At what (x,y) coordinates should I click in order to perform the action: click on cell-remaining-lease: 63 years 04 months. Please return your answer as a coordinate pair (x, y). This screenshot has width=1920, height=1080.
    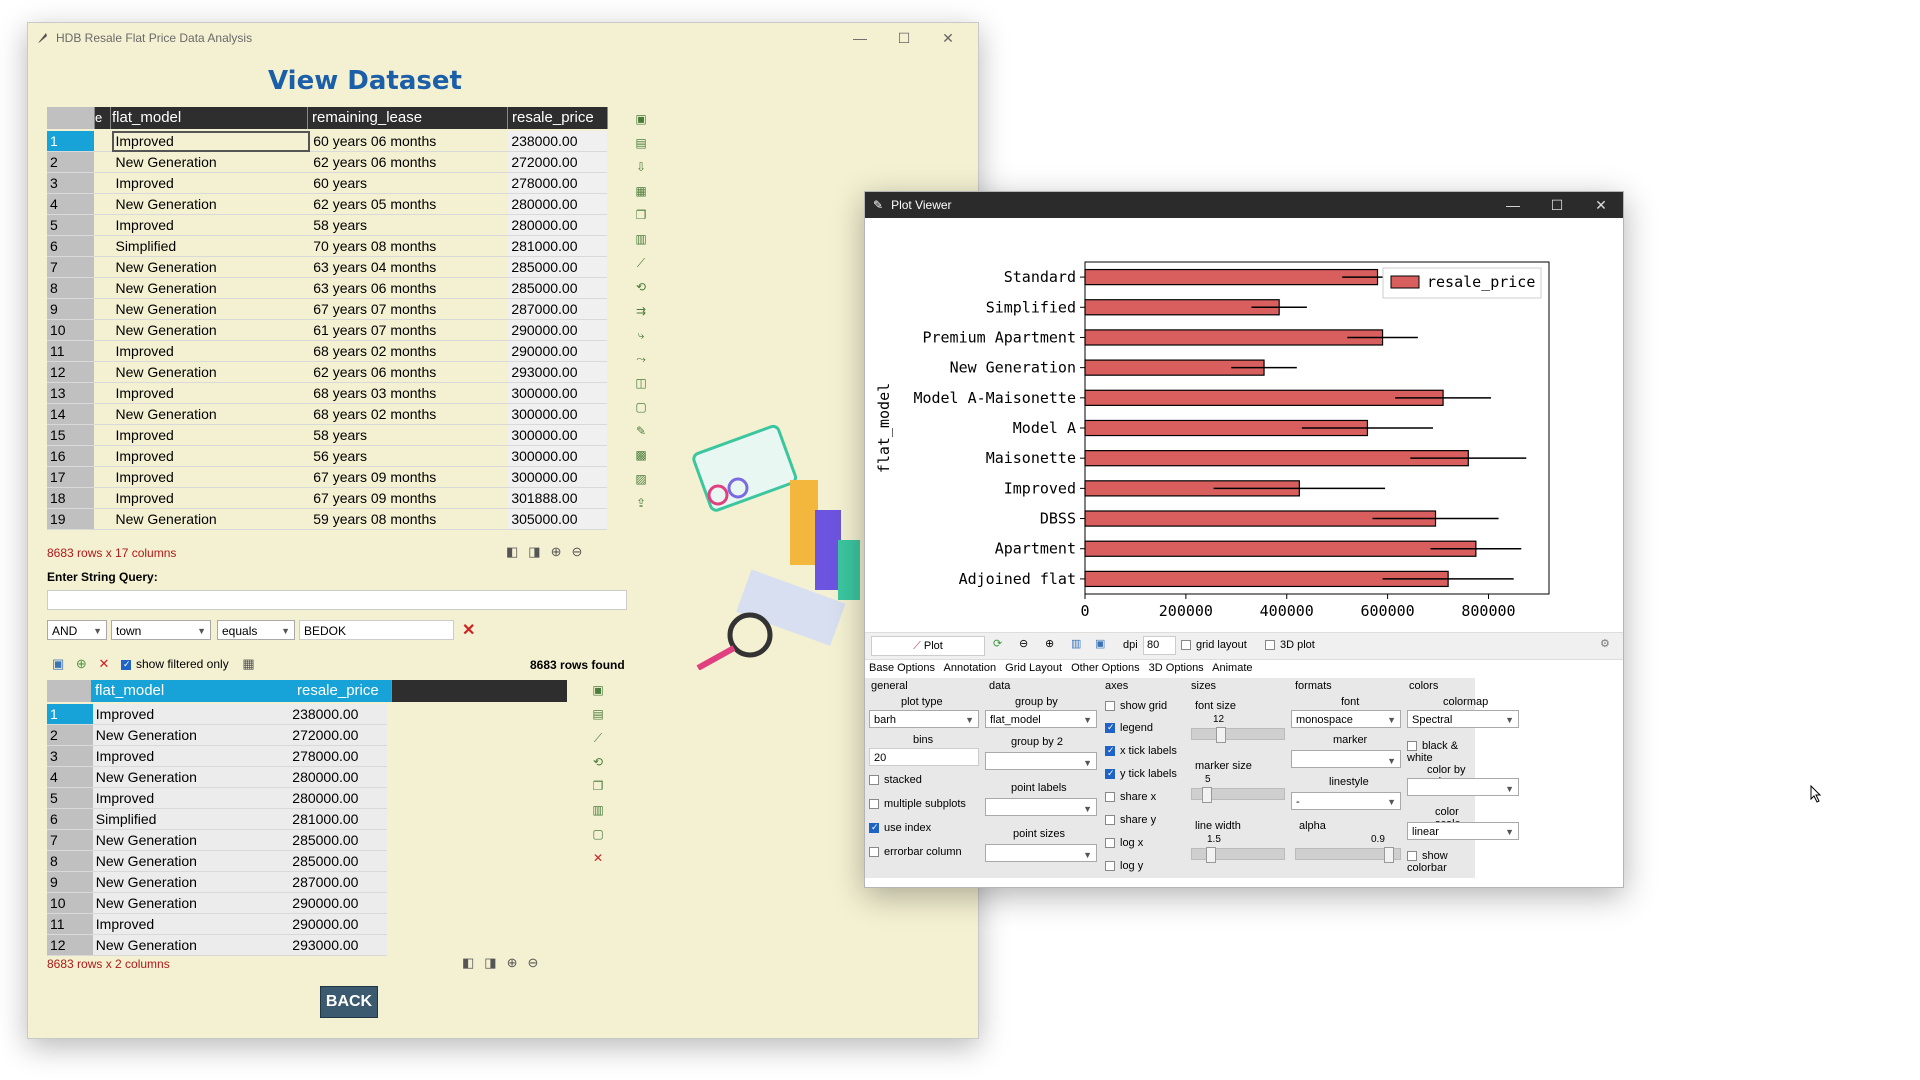
    Looking at the image, I should click on (409, 267).